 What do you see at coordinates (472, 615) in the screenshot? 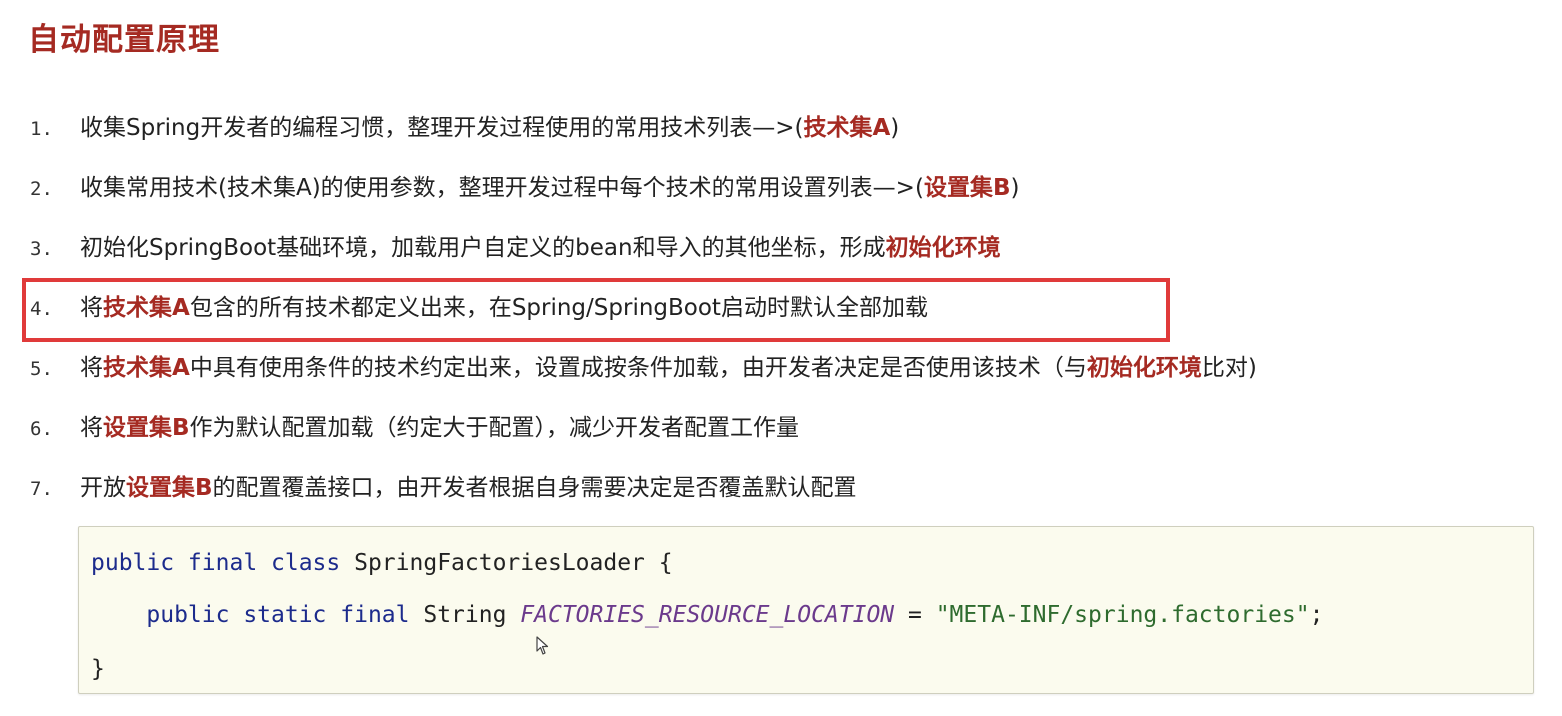
I see `code-token-plain: String` at bounding box center [472, 615].